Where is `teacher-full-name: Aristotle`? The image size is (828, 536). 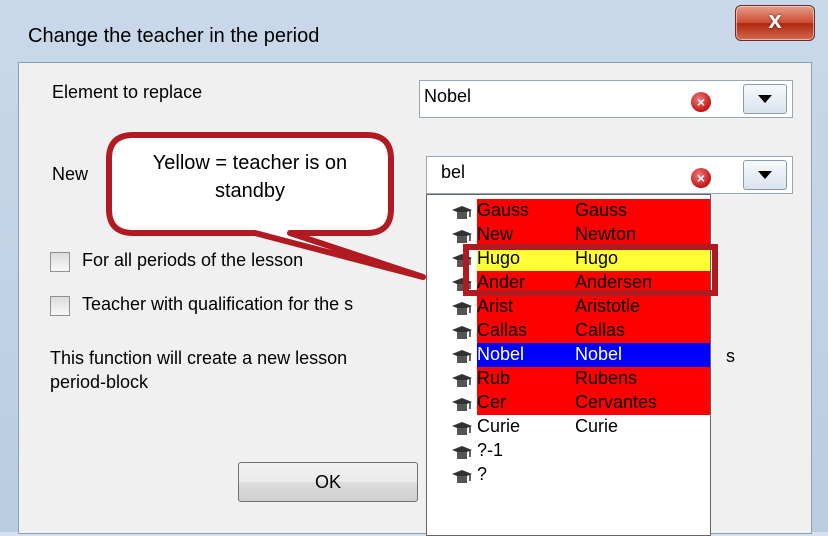 teacher-full-name: Aristotle is located at coordinates (608, 306).